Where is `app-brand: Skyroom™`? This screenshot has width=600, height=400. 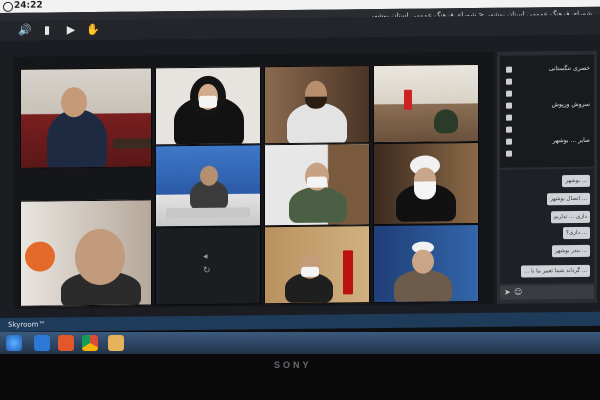
app-brand: Skyroom™ is located at coordinates (27, 324).